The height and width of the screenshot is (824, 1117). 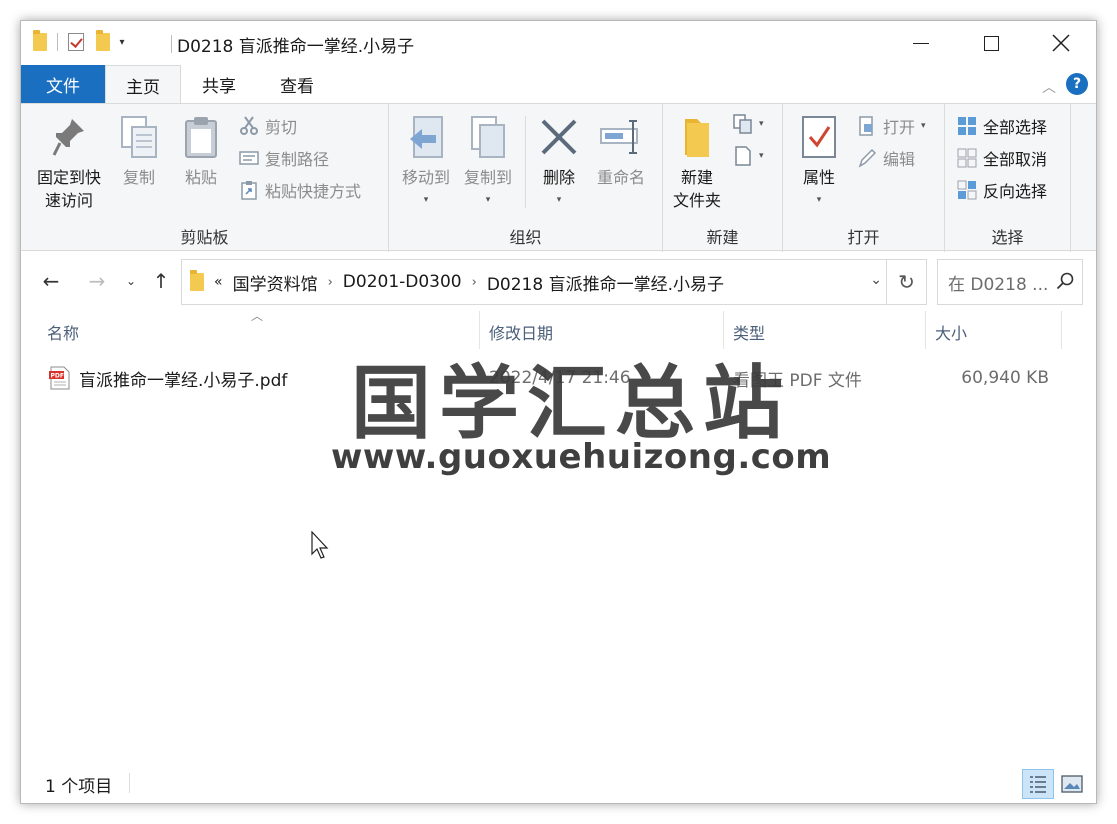 What do you see at coordinates (558, 84) in the screenshot?
I see `ribbon-tabs: 文件 主页 共享 查看 ︿ ?` at bounding box center [558, 84].